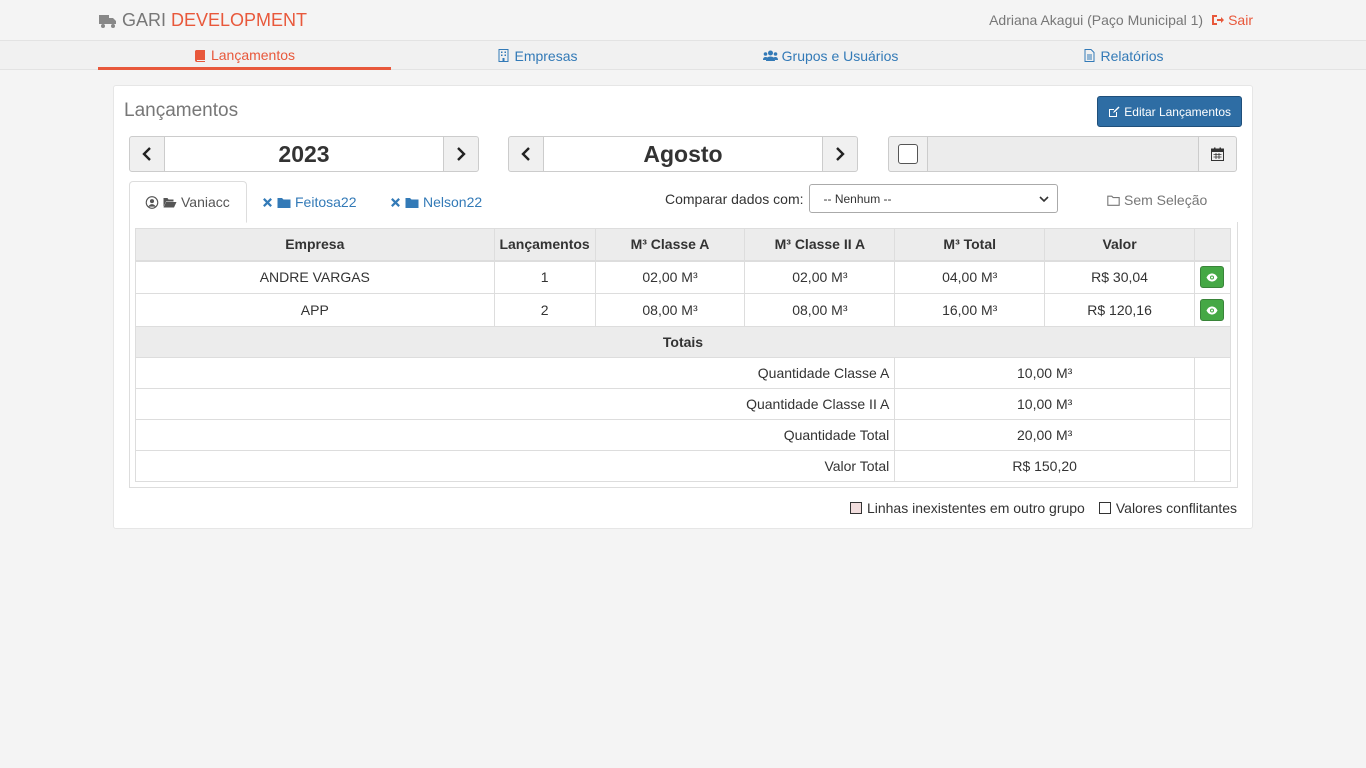 This screenshot has width=1366, height=768. I want to click on legend-label: Linhas inexistentes em outro grupo, so click(975, 508).